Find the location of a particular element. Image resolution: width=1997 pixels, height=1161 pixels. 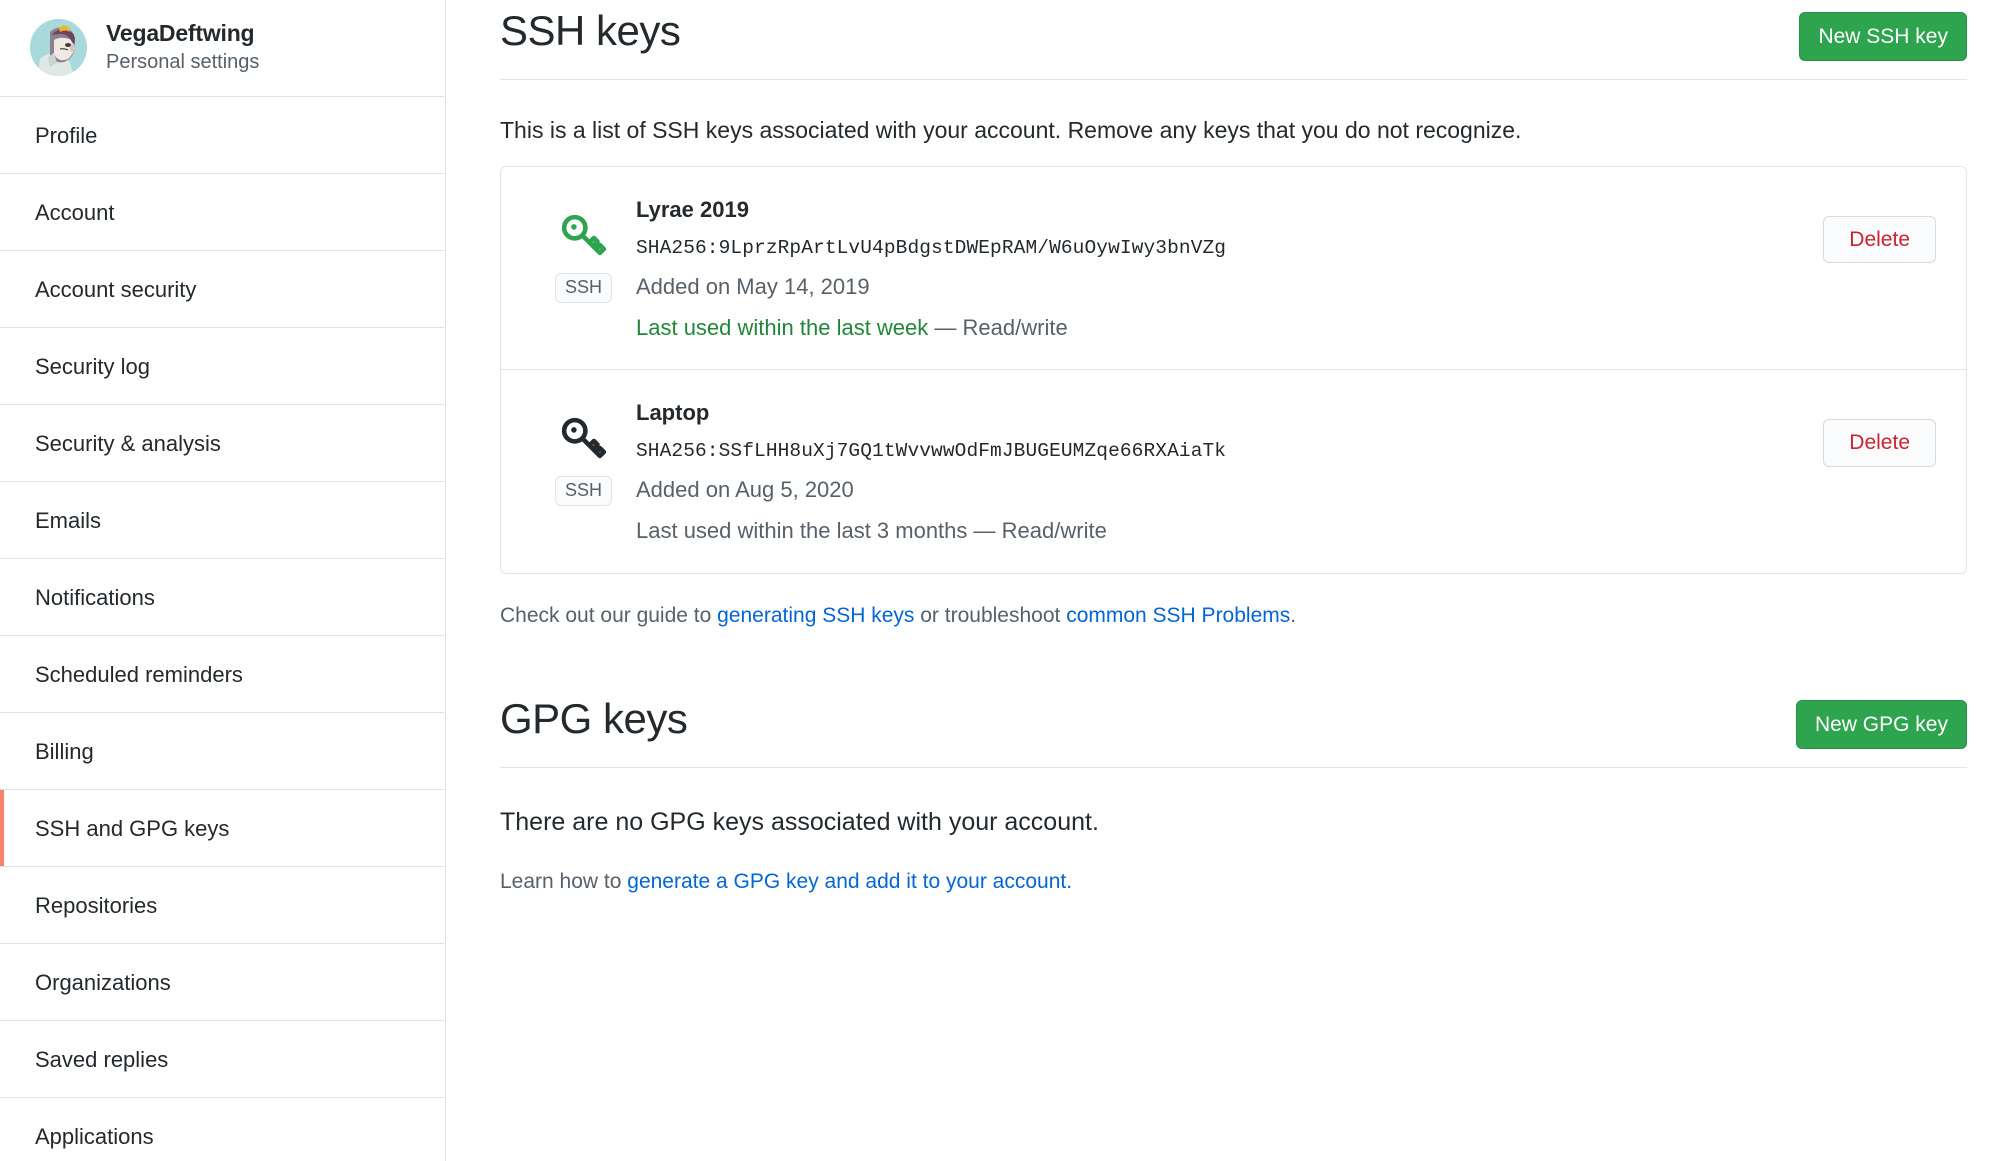

ssh-help-suffix: . is located at coordinates (1293, 615).